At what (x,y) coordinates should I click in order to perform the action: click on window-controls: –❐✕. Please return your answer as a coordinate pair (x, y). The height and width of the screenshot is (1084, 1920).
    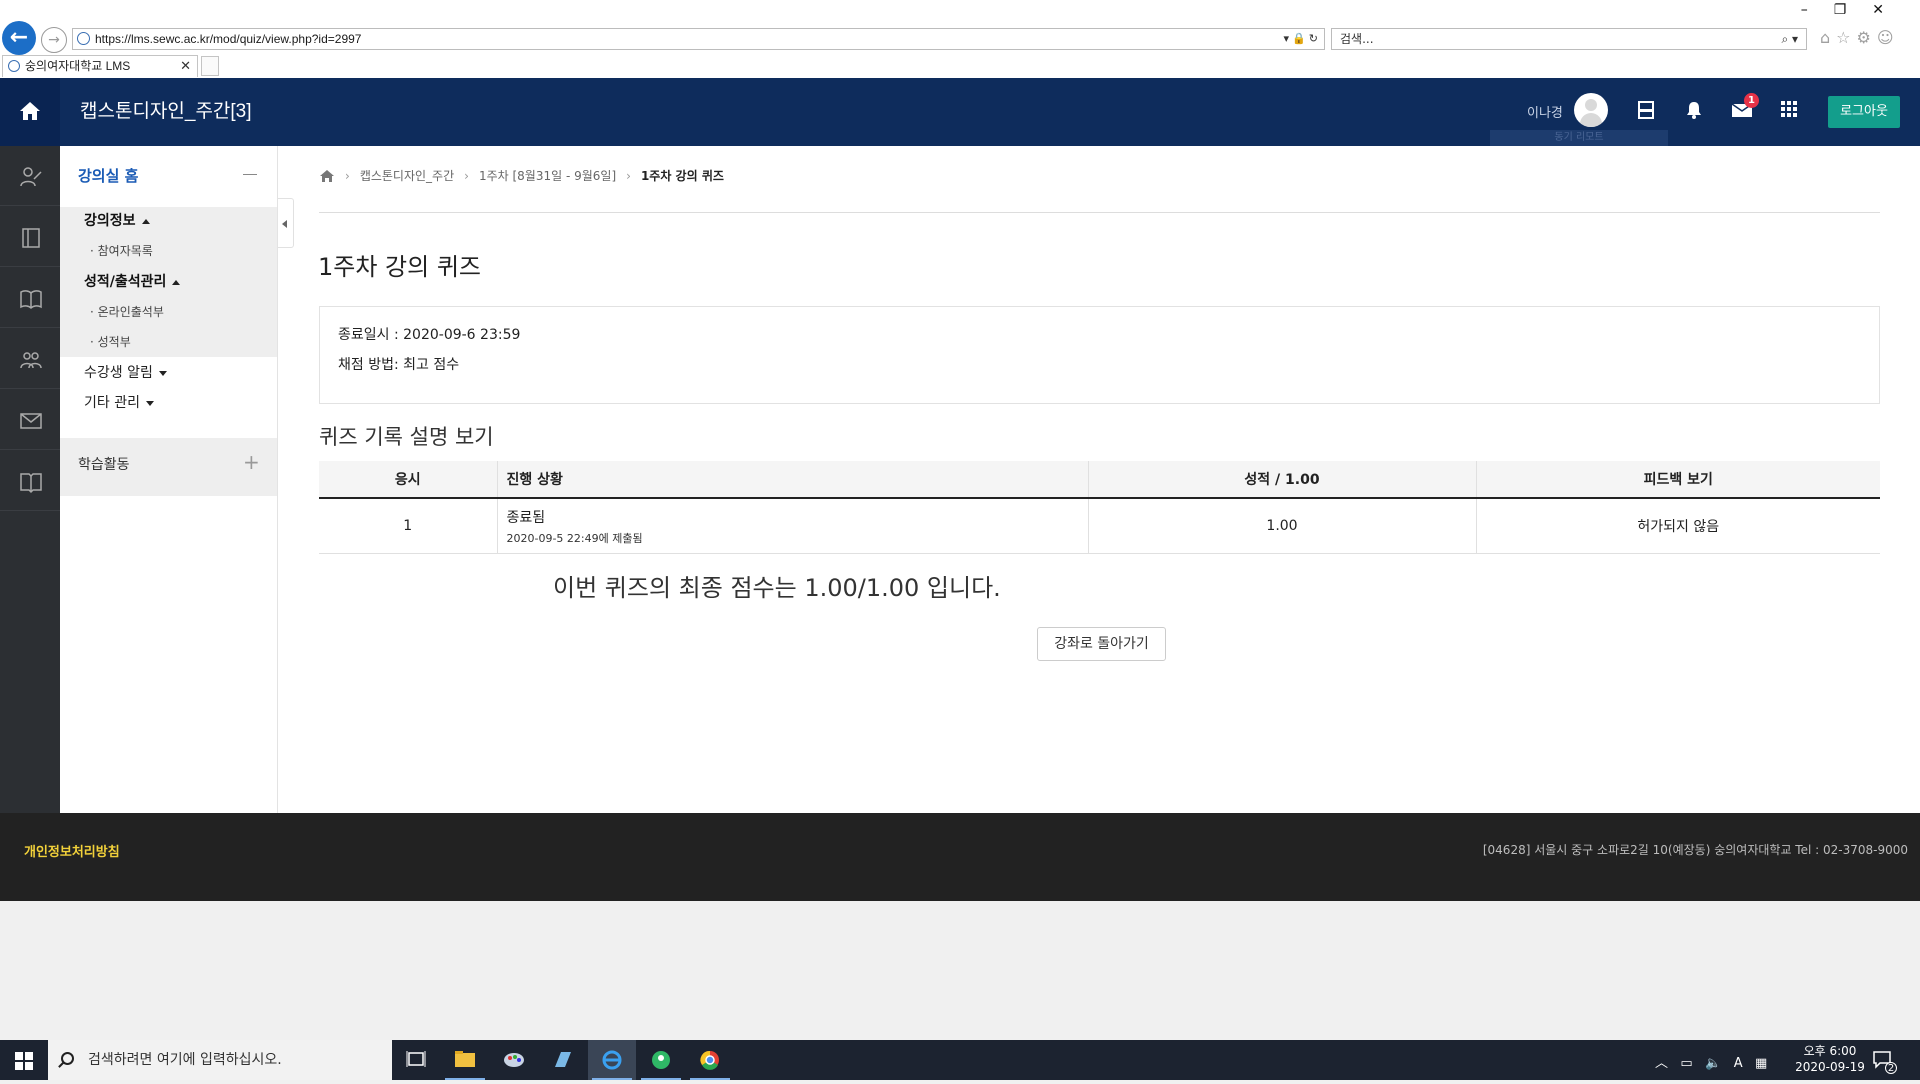
    Looking at the image, I should click on (1855, 10).